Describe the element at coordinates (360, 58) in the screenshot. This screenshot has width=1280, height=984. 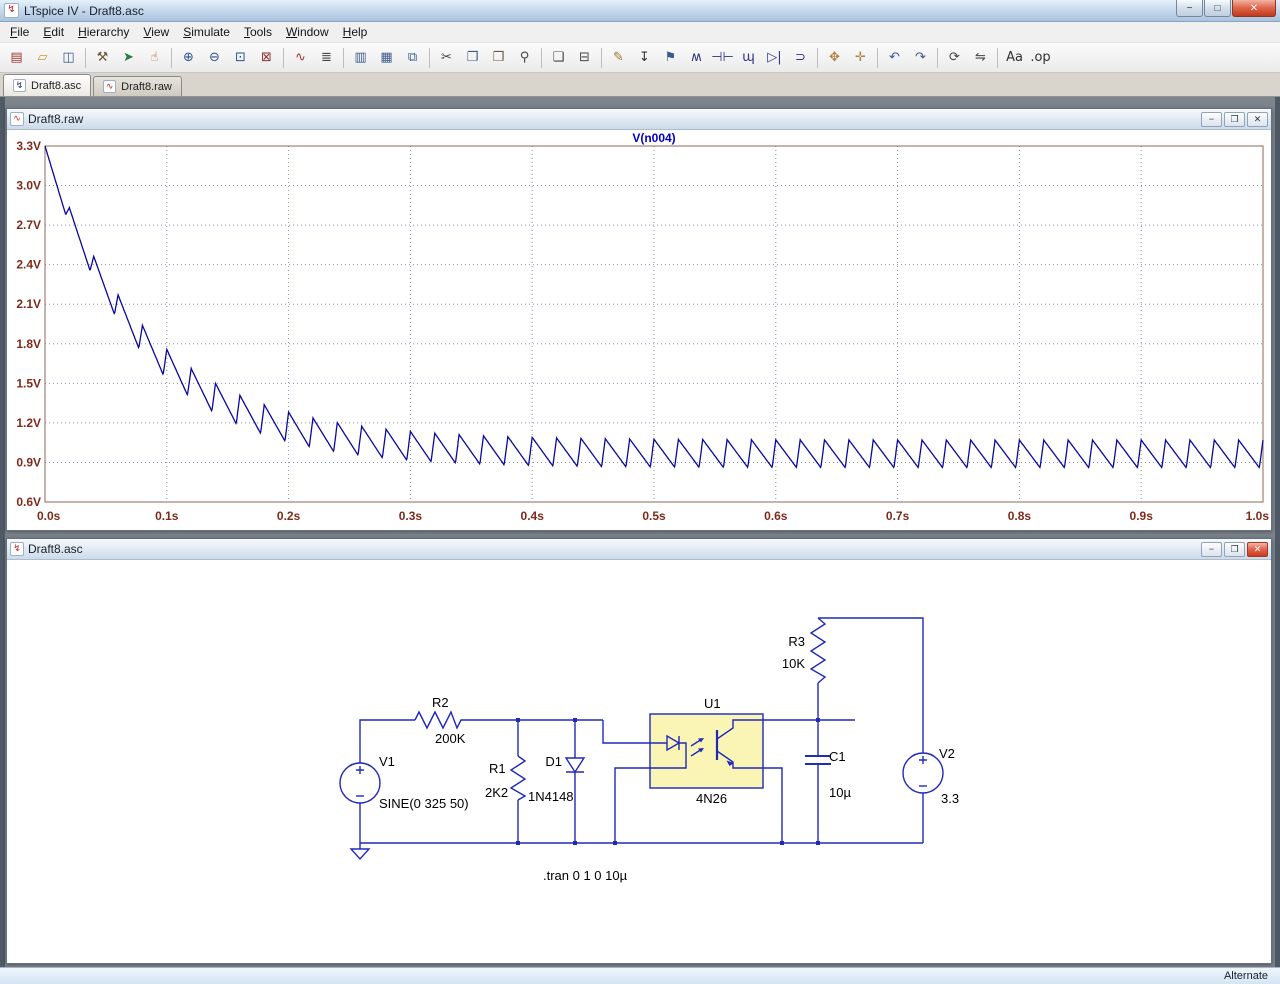
I see `tile-vertically-button: ▥` at that location.